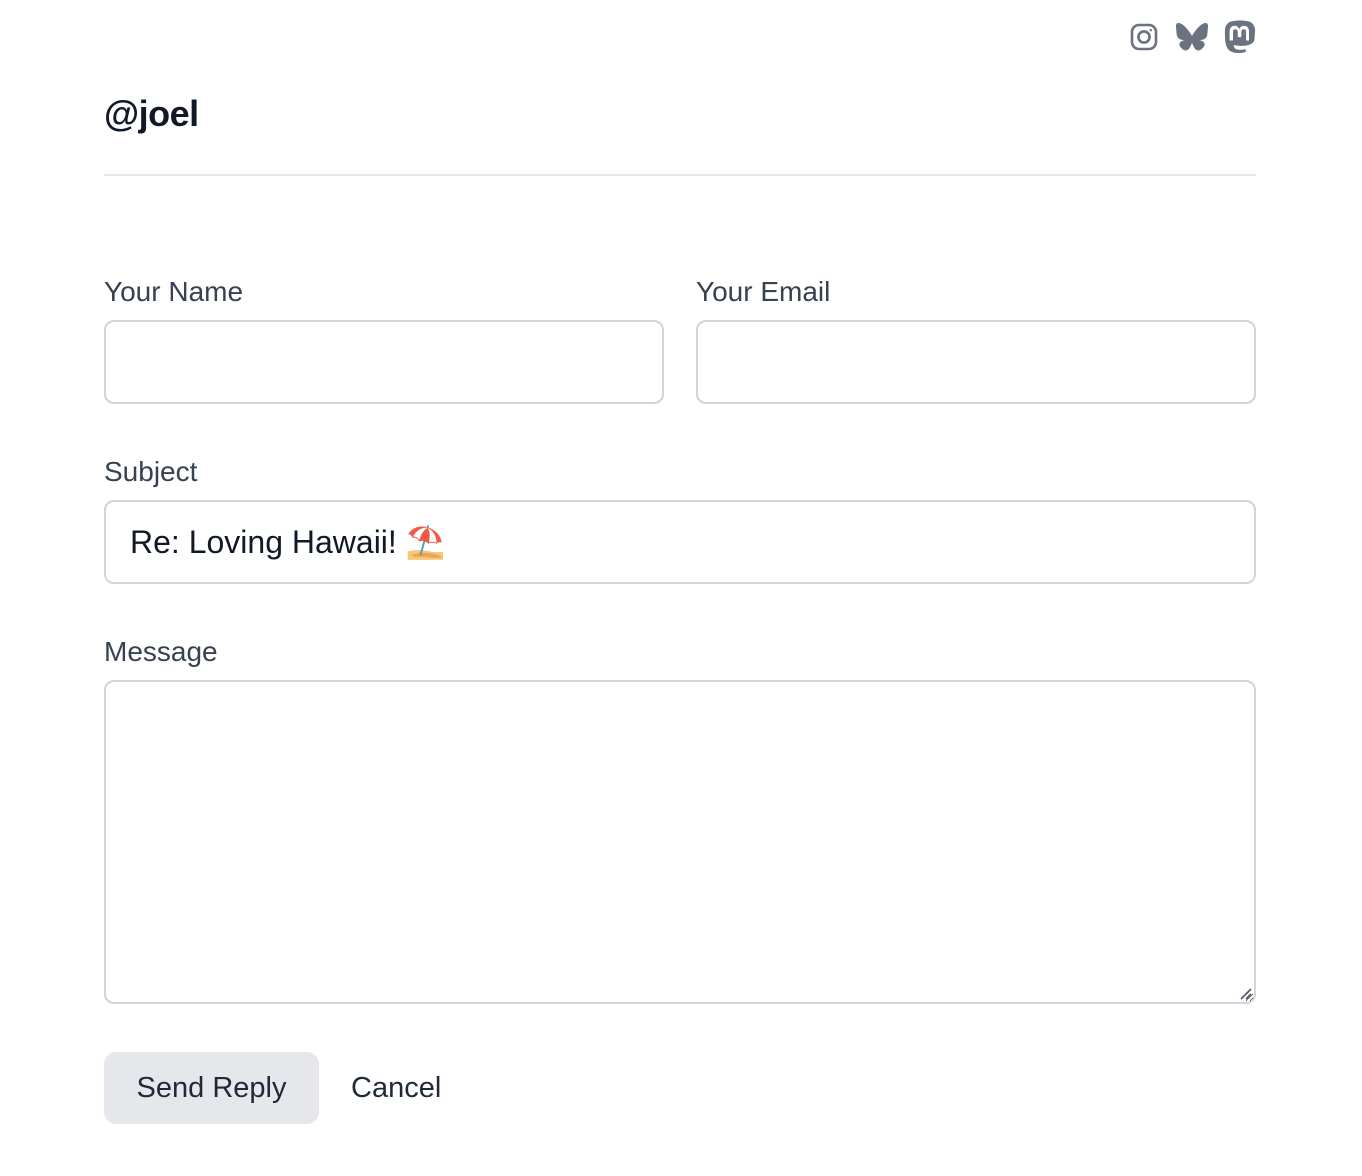 This screenshot has width=1362, height=1176. Describe the element at coordinates (151, 113) in the screenshot. I see `profile-handle: @joel` at that location.